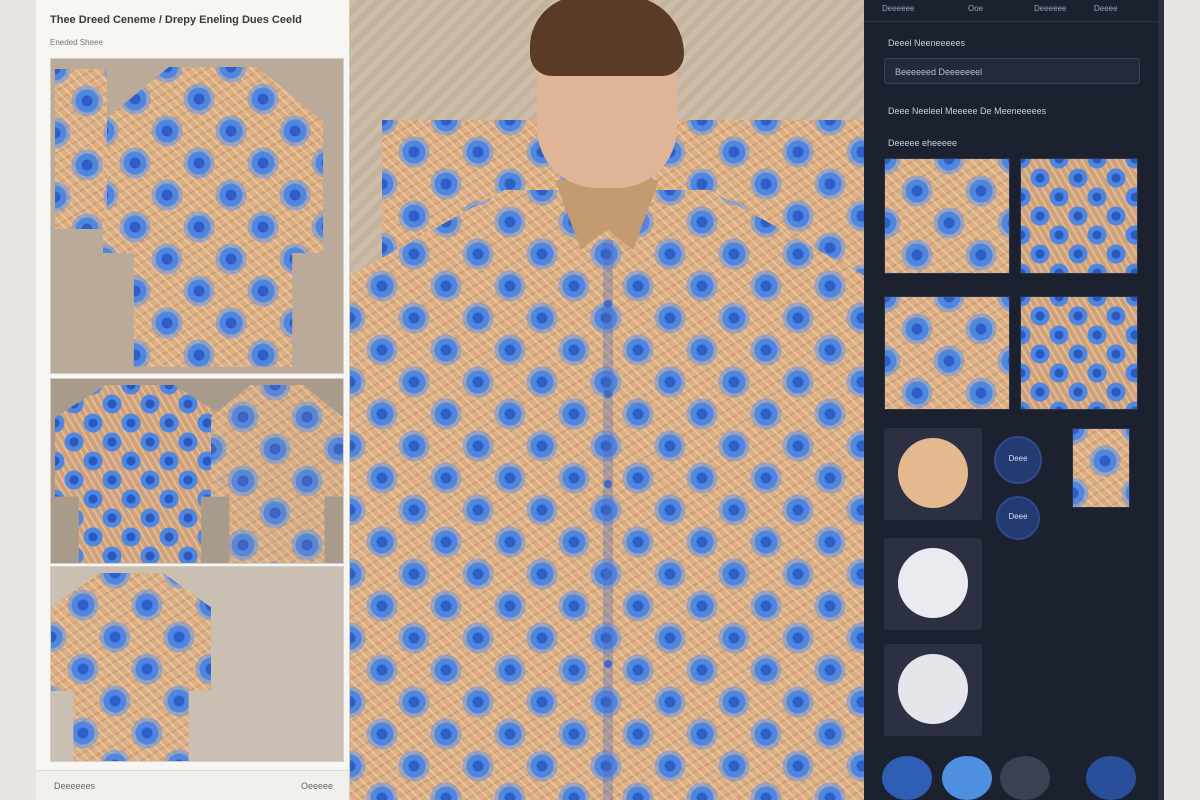  I want to click on color-card-light, so click(933, 690).